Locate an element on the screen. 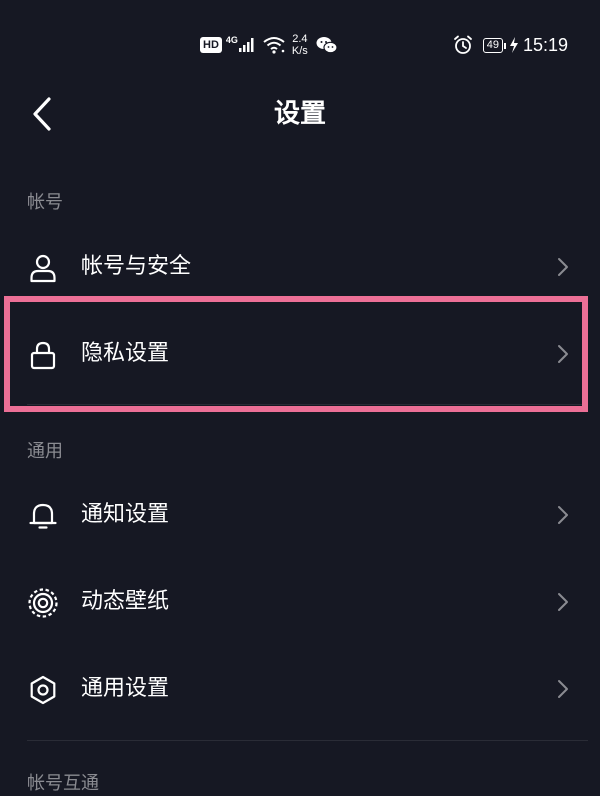 This screenshot has height=796, width=600. charging-icon is located at coordinates (513, 45).